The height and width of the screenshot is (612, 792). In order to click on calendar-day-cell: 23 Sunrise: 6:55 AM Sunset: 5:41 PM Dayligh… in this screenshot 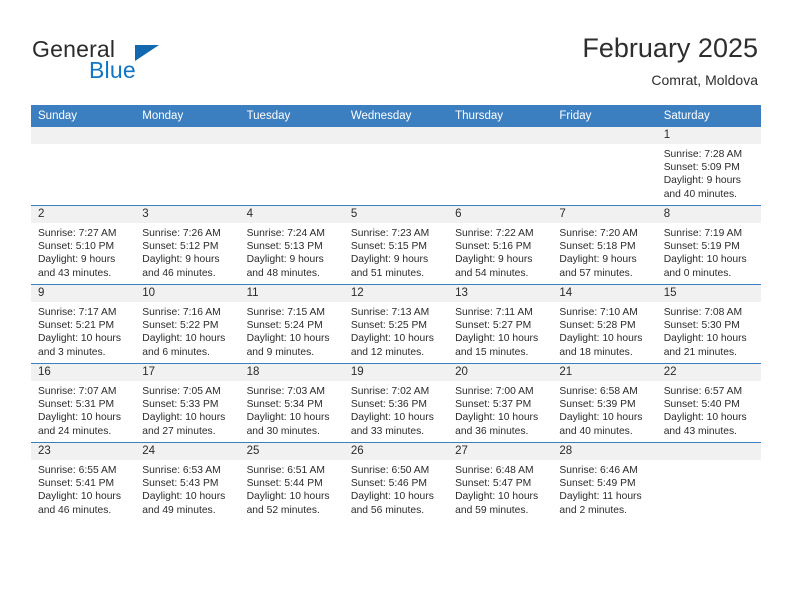, I will do `click(83, 481)`.